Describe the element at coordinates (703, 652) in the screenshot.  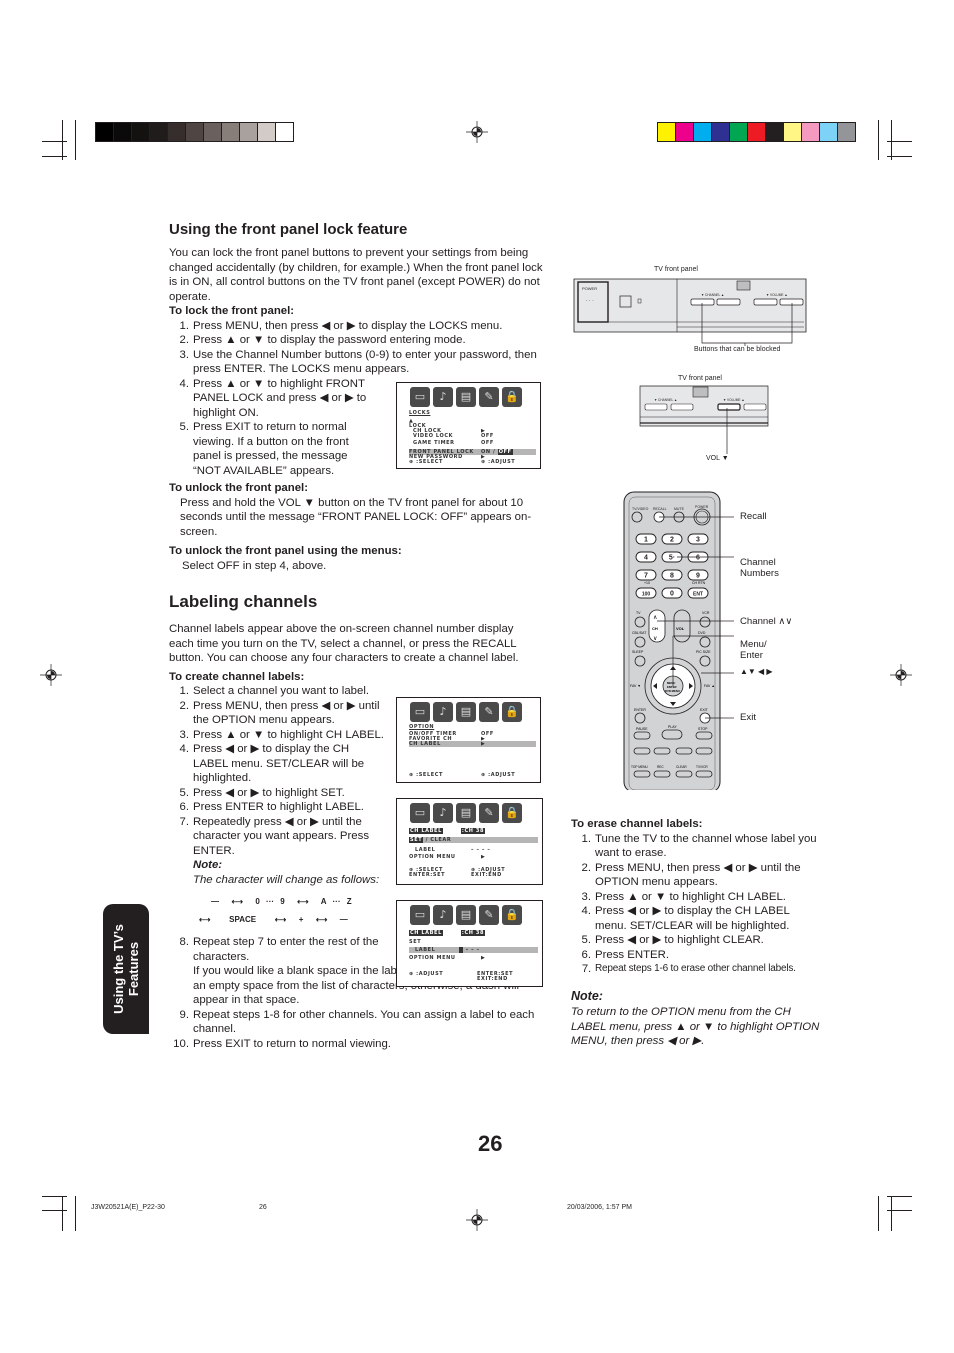
I see `svg-text: PIC SIZE` at that location.